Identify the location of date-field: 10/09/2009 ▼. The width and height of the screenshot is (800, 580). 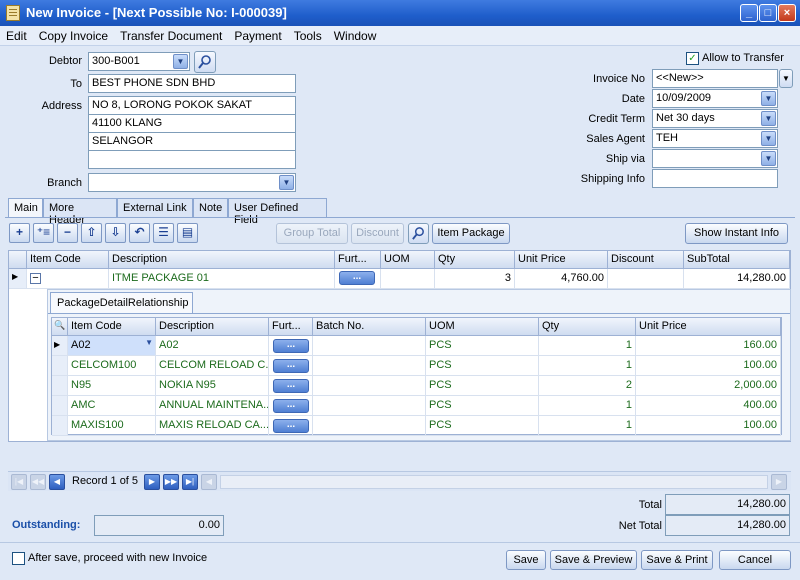
(715, 98).